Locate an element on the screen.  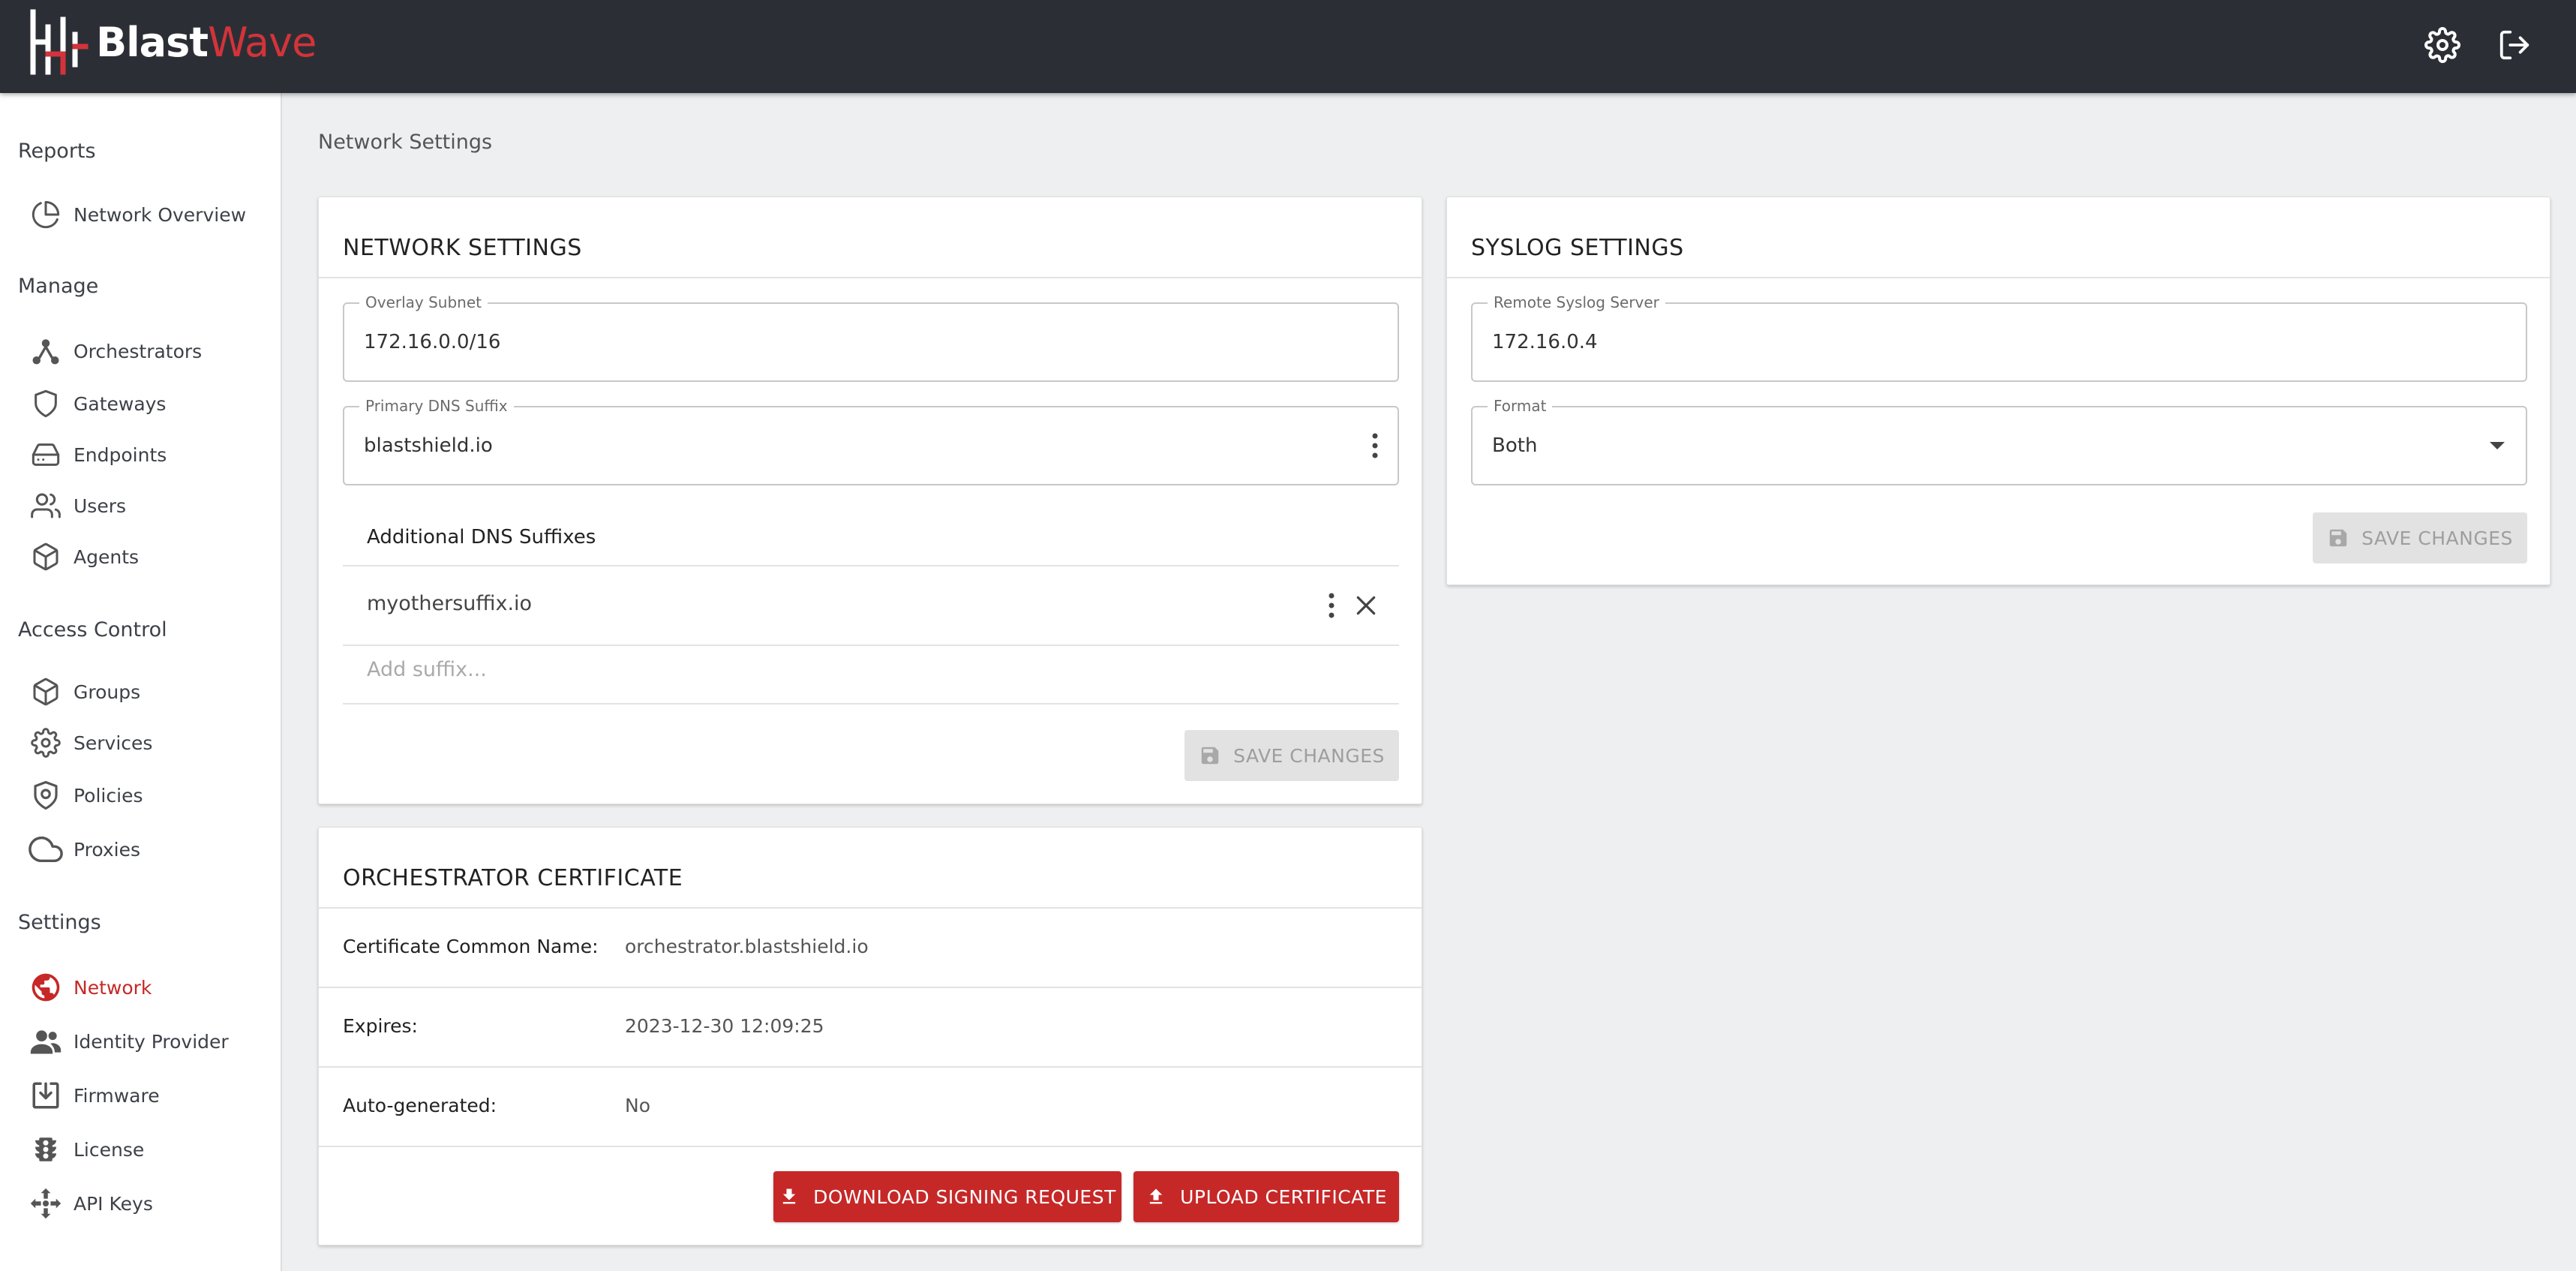
logout-button is located at coordinates (2514, 45).